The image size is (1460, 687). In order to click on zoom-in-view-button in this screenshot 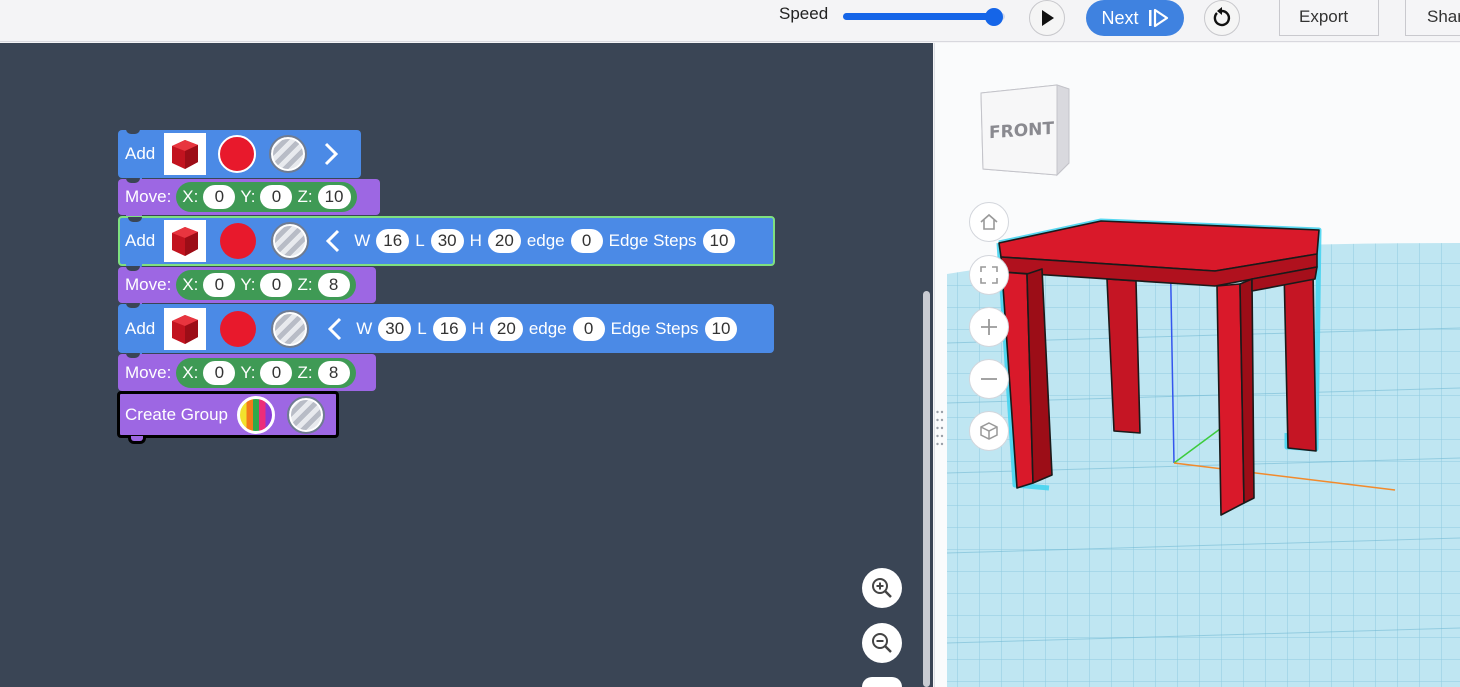, I will do `click(989, 327)`.